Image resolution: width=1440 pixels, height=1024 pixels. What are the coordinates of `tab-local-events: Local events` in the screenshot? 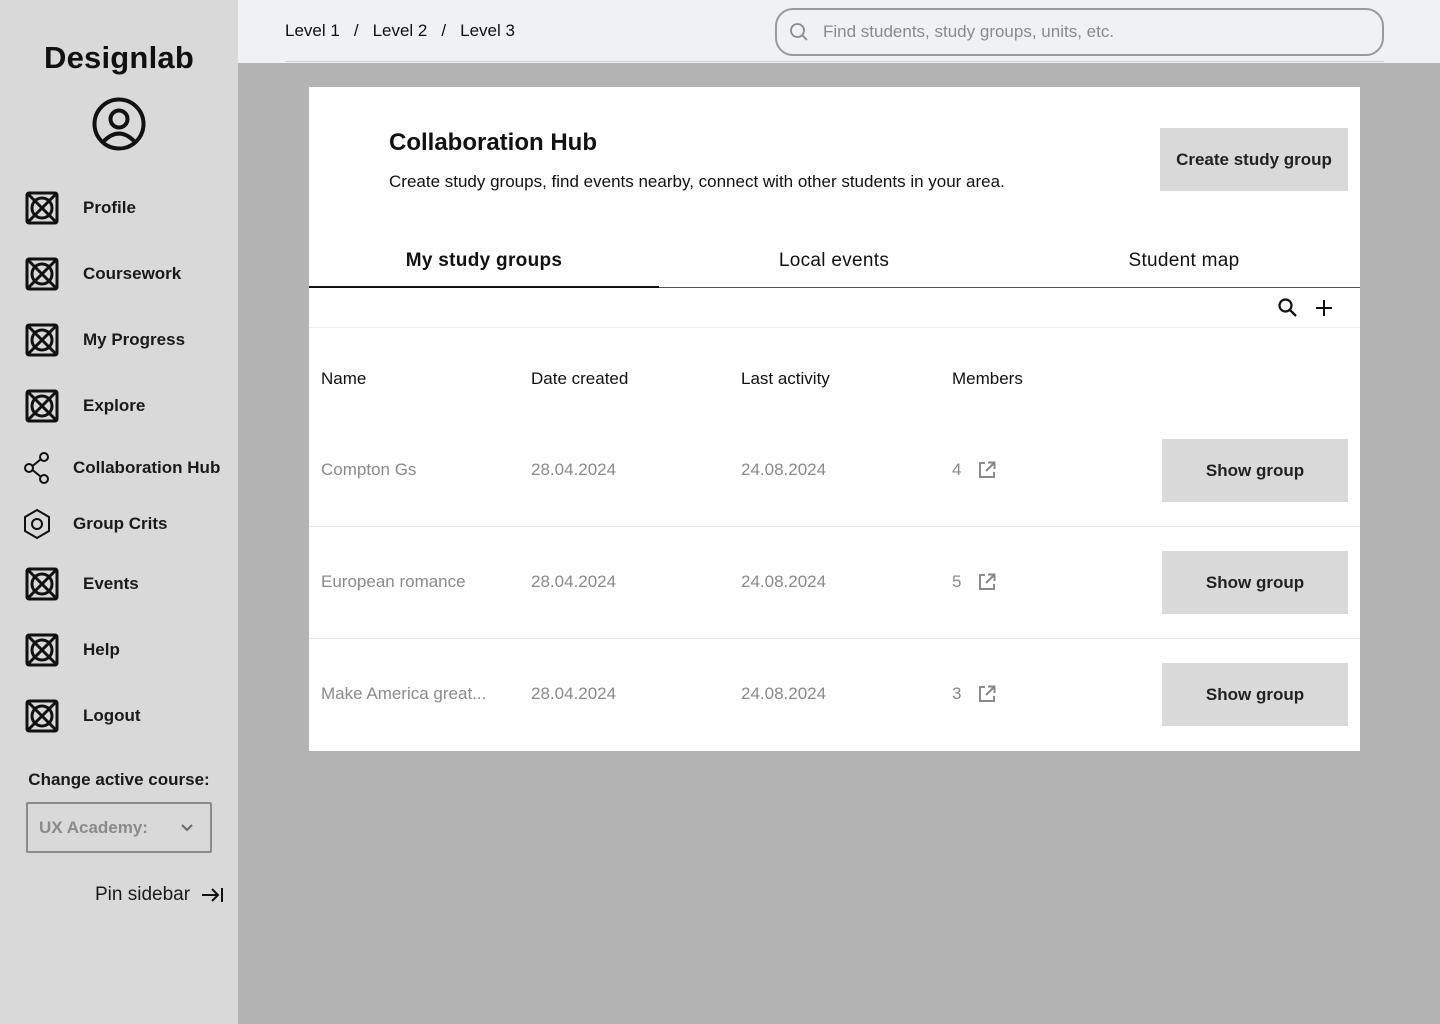 It's located at (834, 262).